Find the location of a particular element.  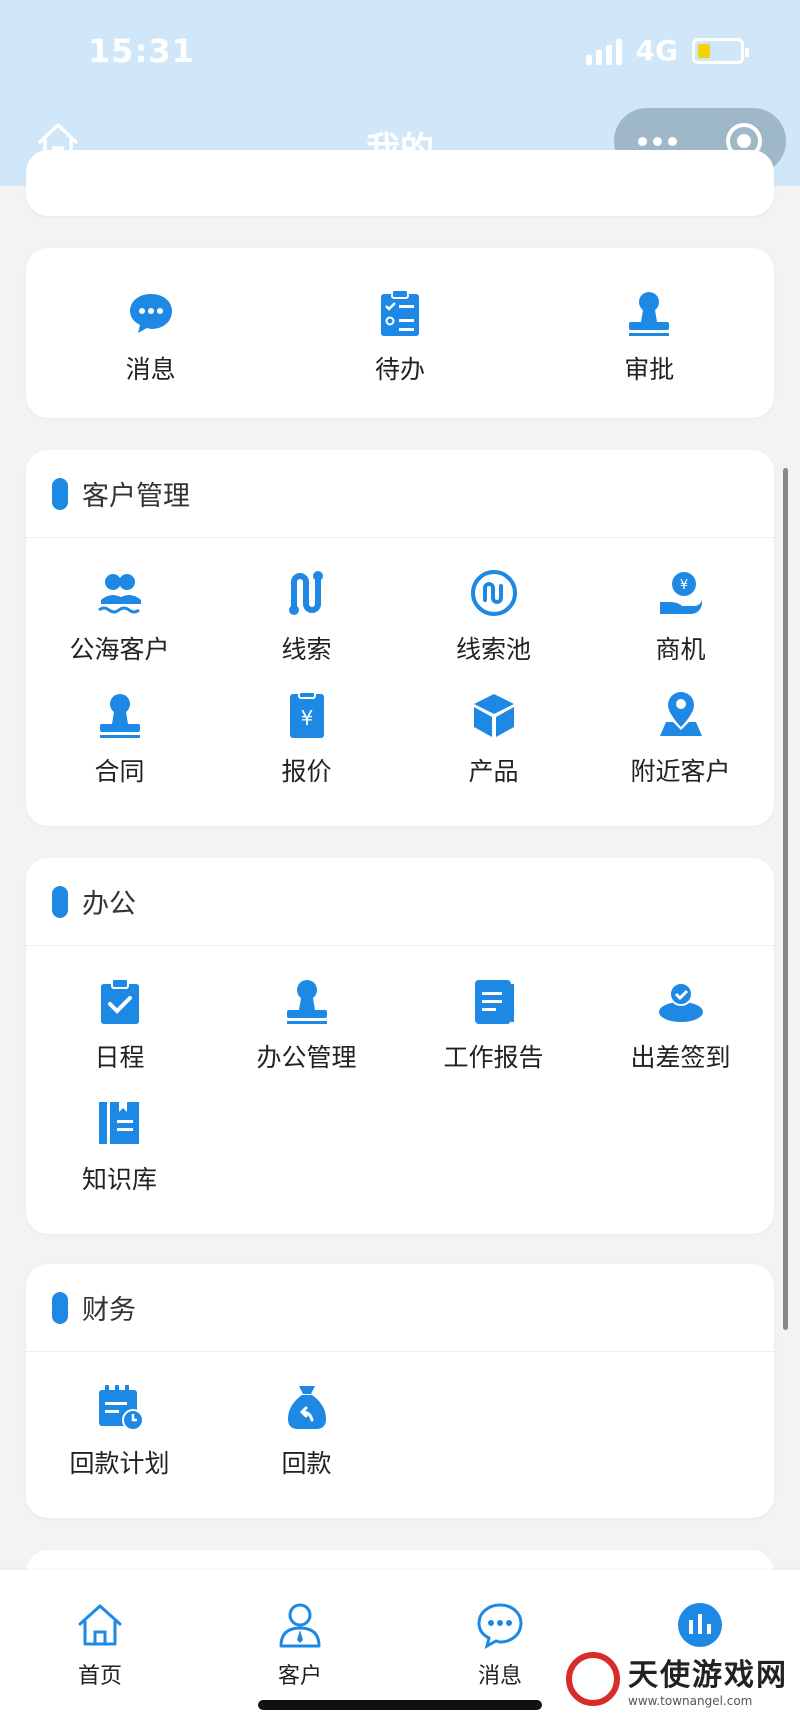

profile-filled-icon is located at coordinates (700, 1625).